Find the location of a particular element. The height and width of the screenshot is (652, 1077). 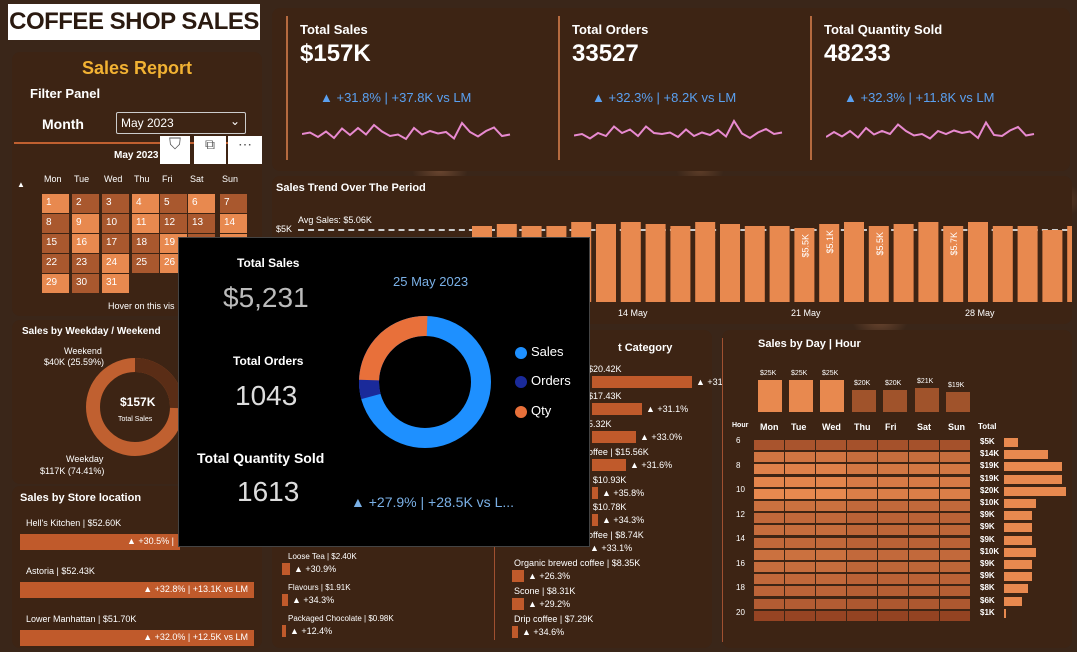

calendar-day-25: 25 is located at coordinates (145, 263).